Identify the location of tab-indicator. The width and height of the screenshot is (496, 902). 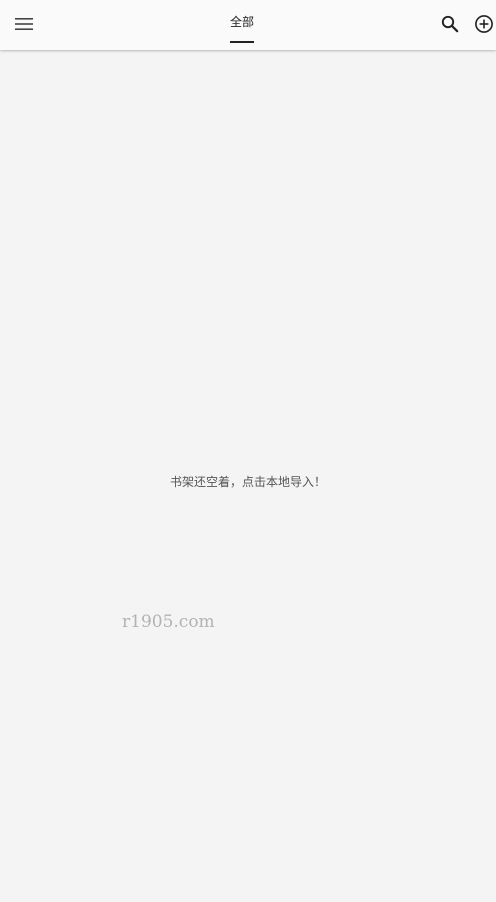
(242, 42).